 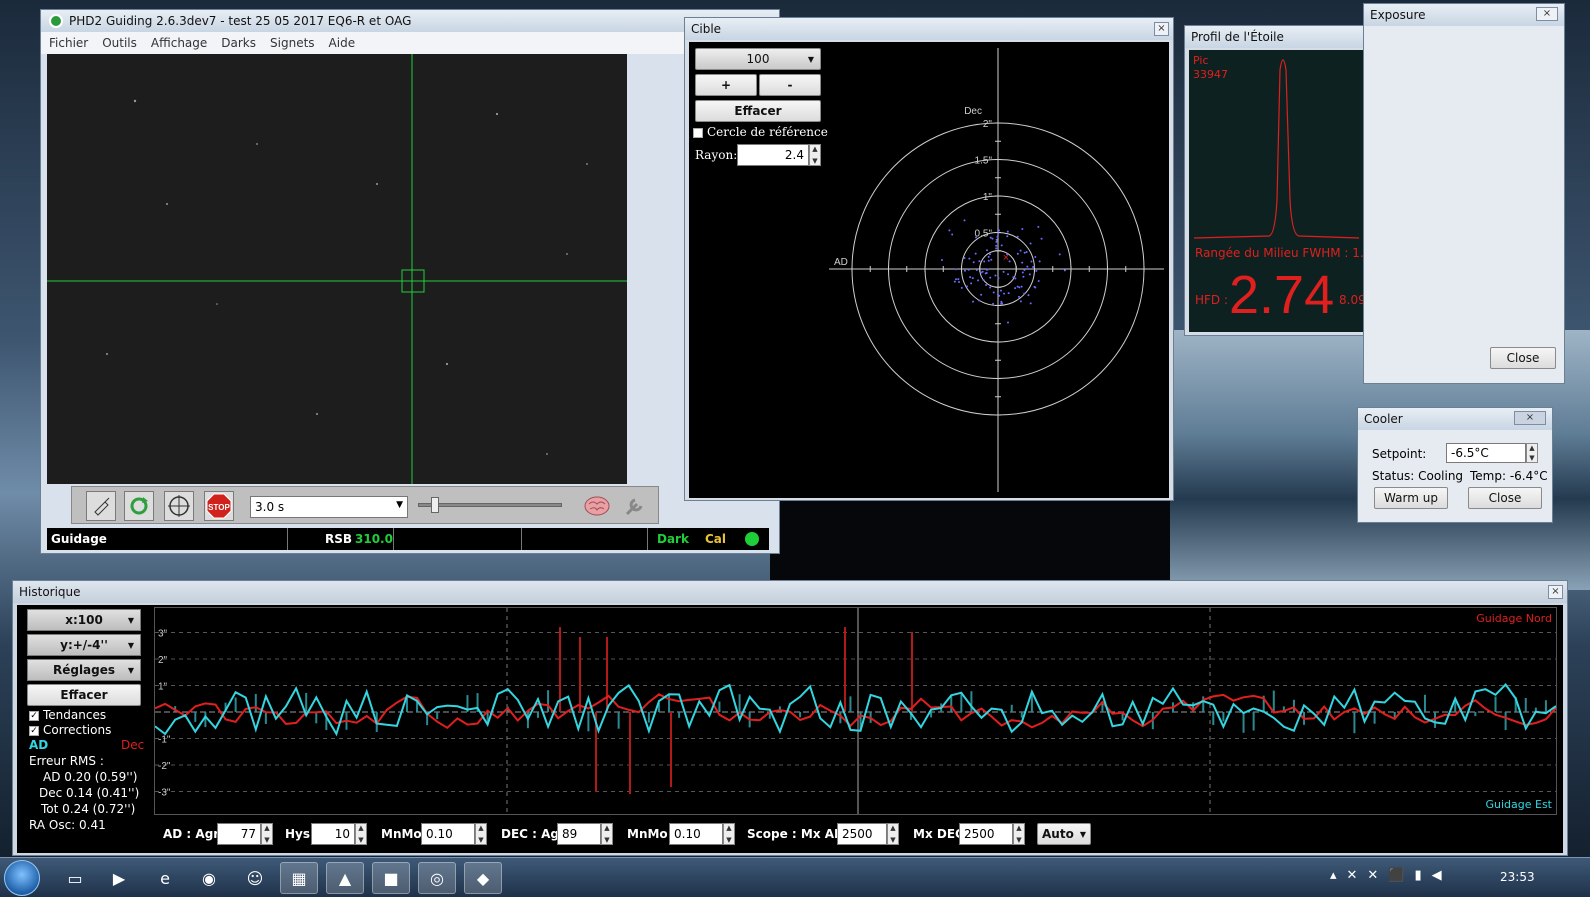 What do you see at coordinates (862, 834) in the screenshot?
I see `mx-ad-input: 2500` at bounding box center [862, 834].